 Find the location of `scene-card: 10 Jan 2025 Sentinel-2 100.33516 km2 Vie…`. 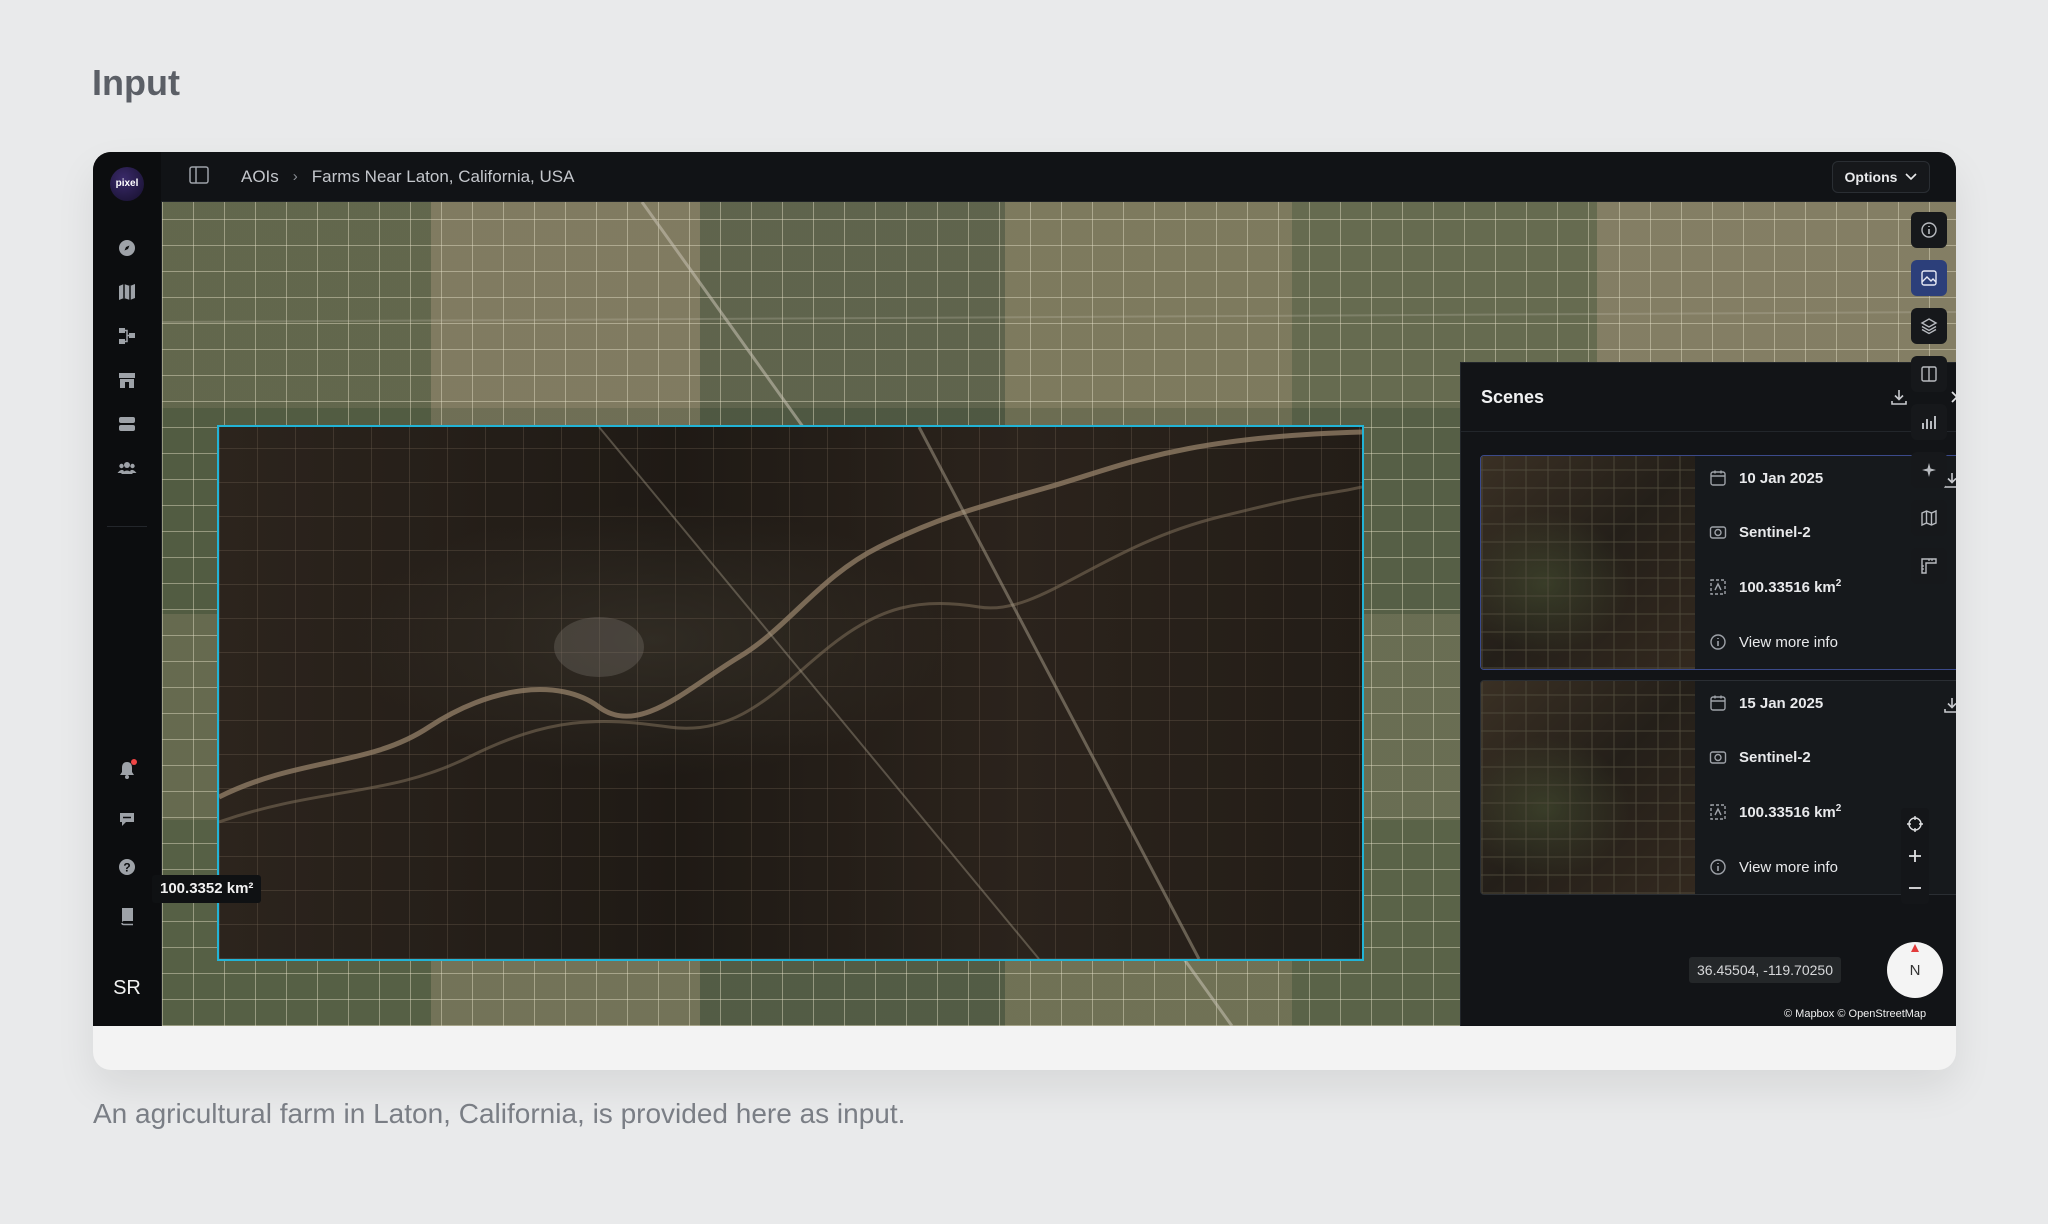

scene-card: 10 Jan 2025 Sentinel-2 100.33516 km2 Vie… is located at coordinates (1718, 562).